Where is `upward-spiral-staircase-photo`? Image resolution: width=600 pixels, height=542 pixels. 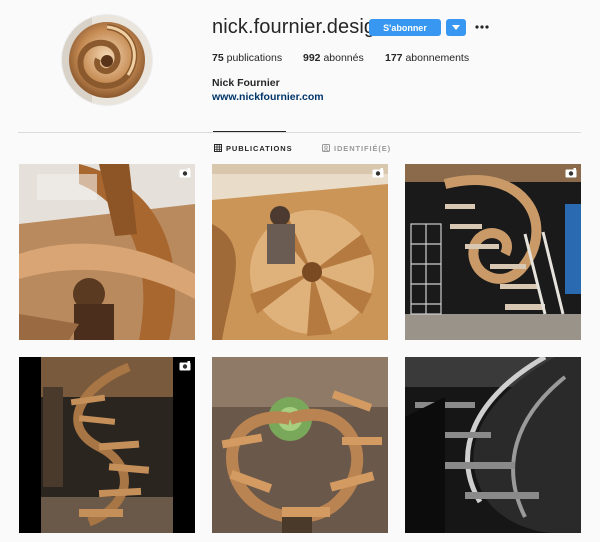 upward-spiral-staircase-photo is located at coordinates (300, 445).